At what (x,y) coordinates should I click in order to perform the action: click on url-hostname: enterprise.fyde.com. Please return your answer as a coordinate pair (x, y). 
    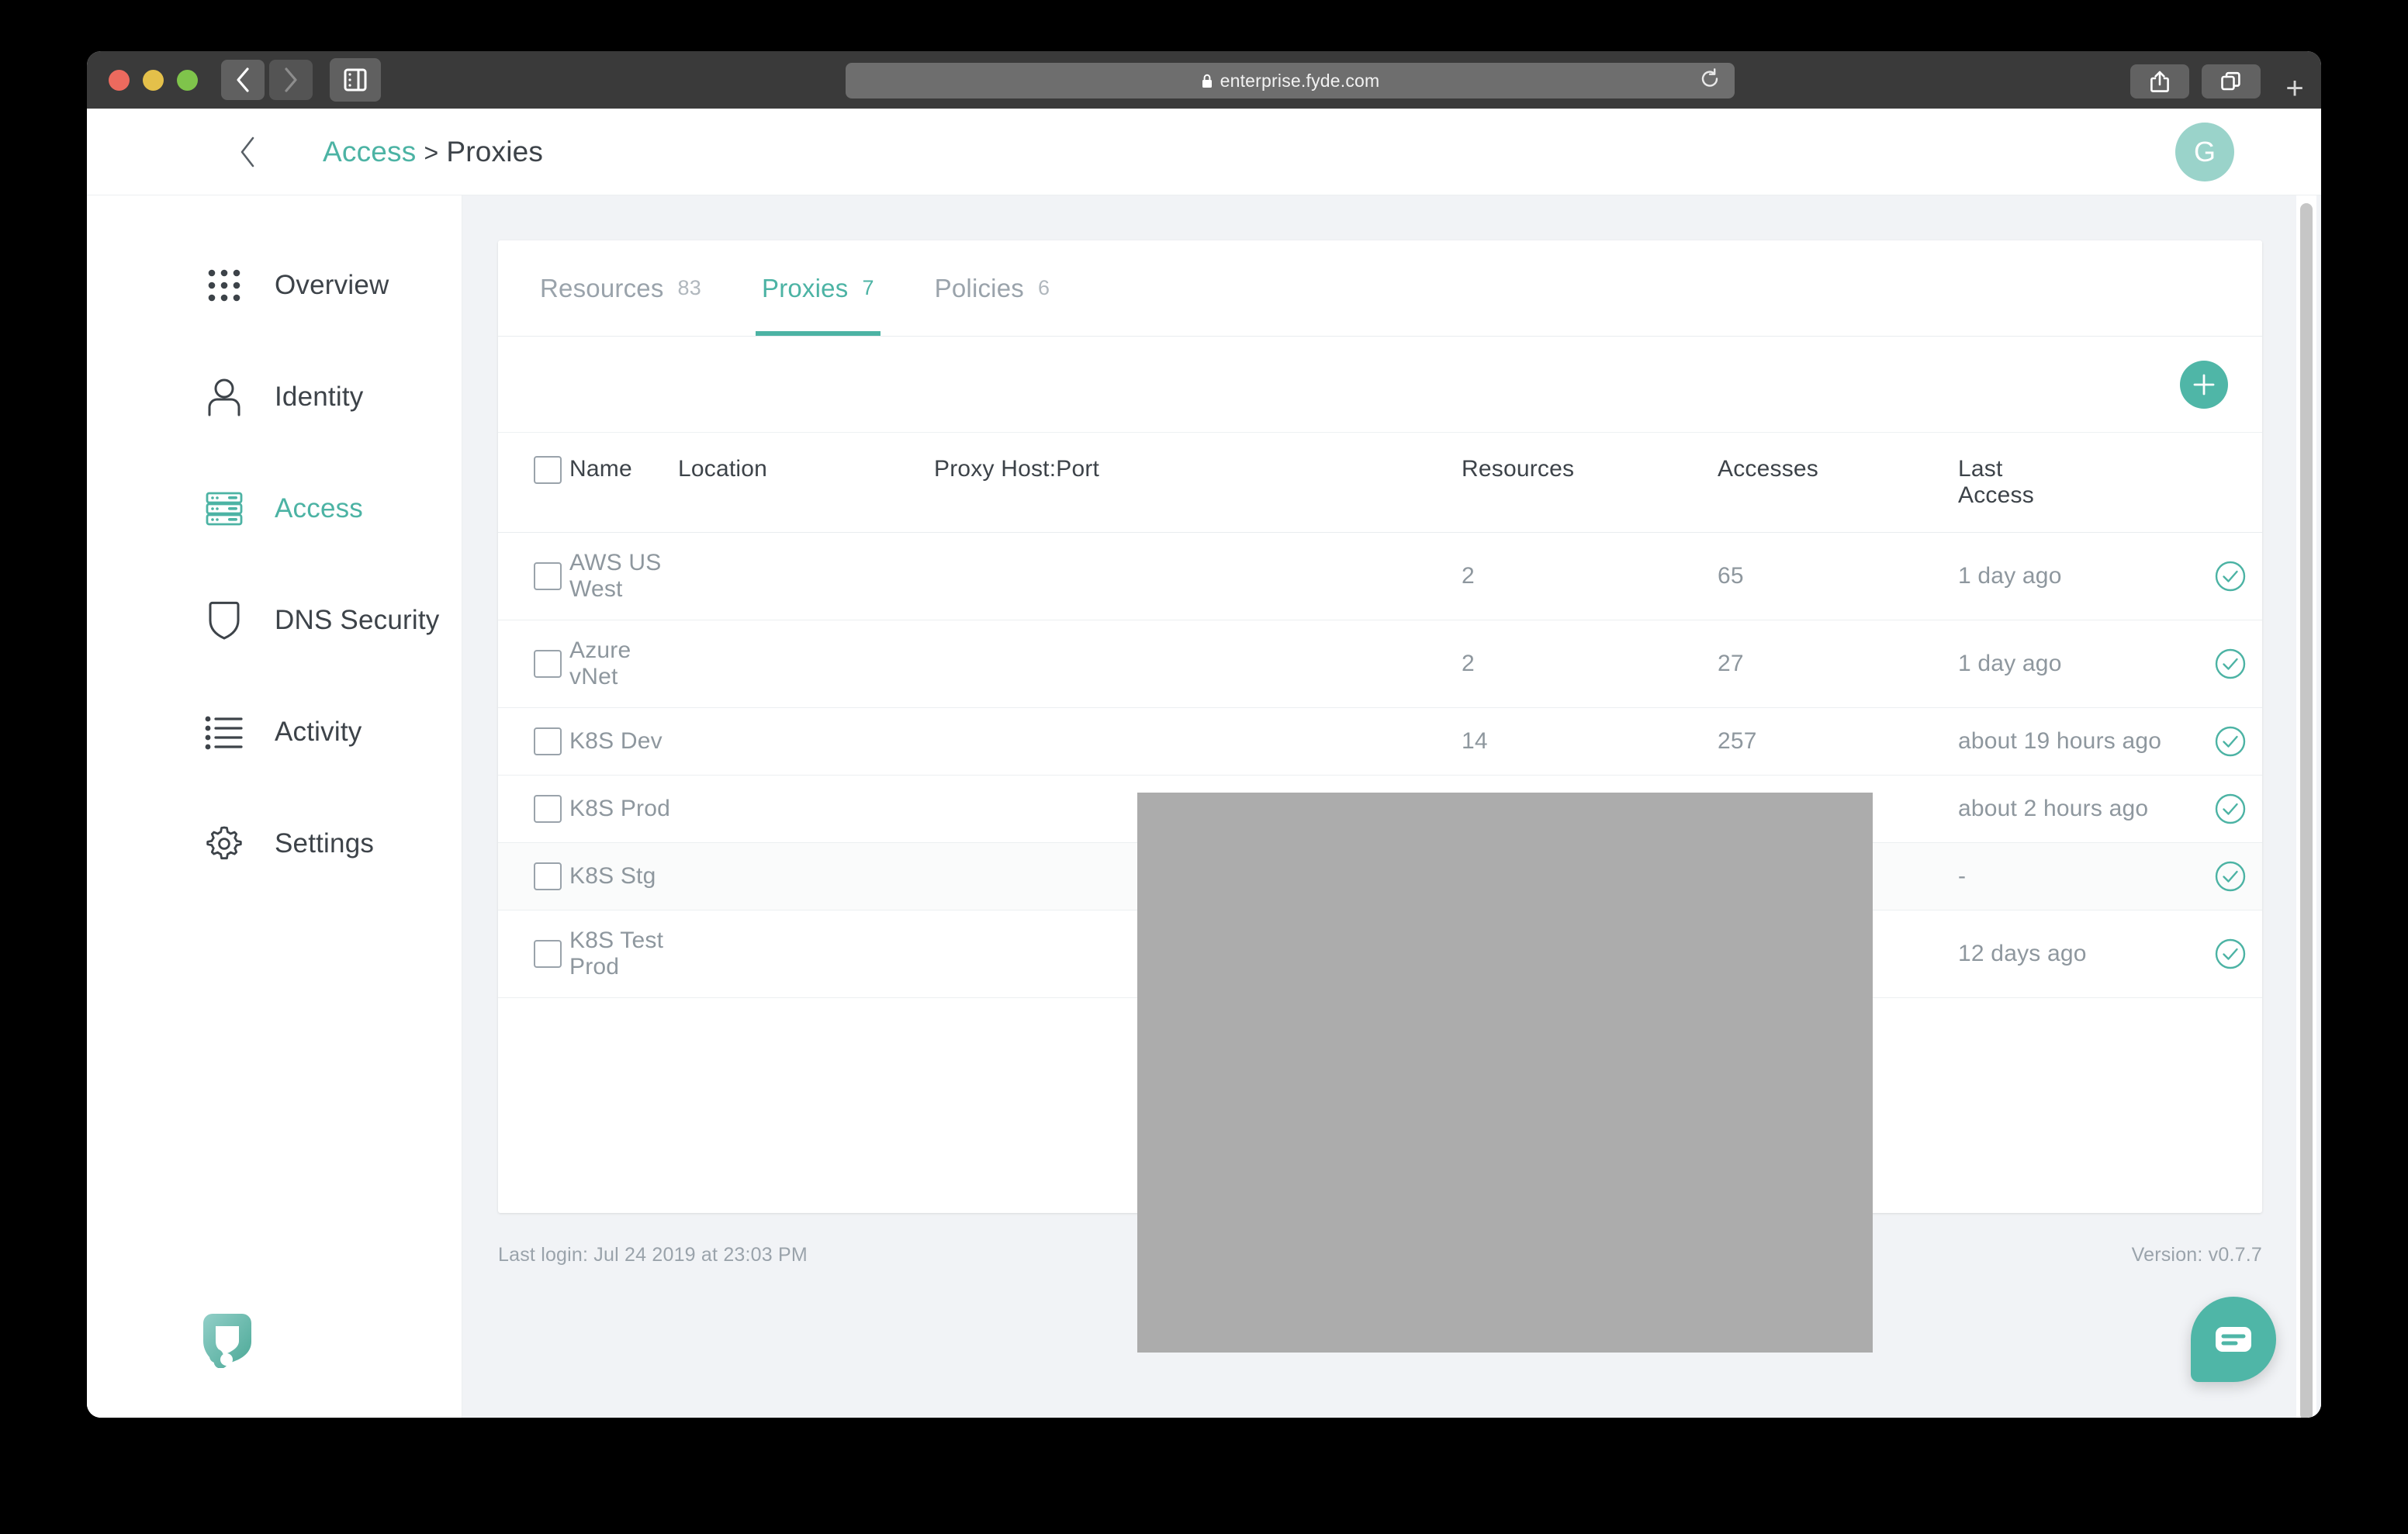
    Looking at the image, I should click on (1300, 80).